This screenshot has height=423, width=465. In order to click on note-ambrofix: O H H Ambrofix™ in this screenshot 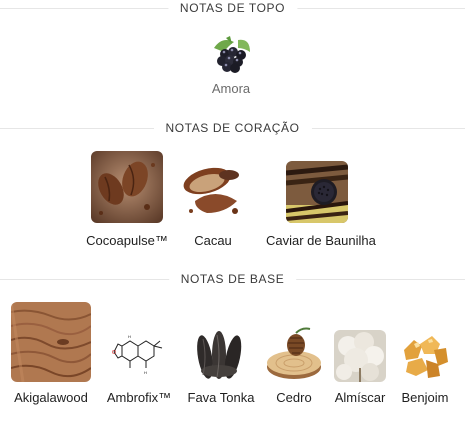, I will do `click(139, 364)`.